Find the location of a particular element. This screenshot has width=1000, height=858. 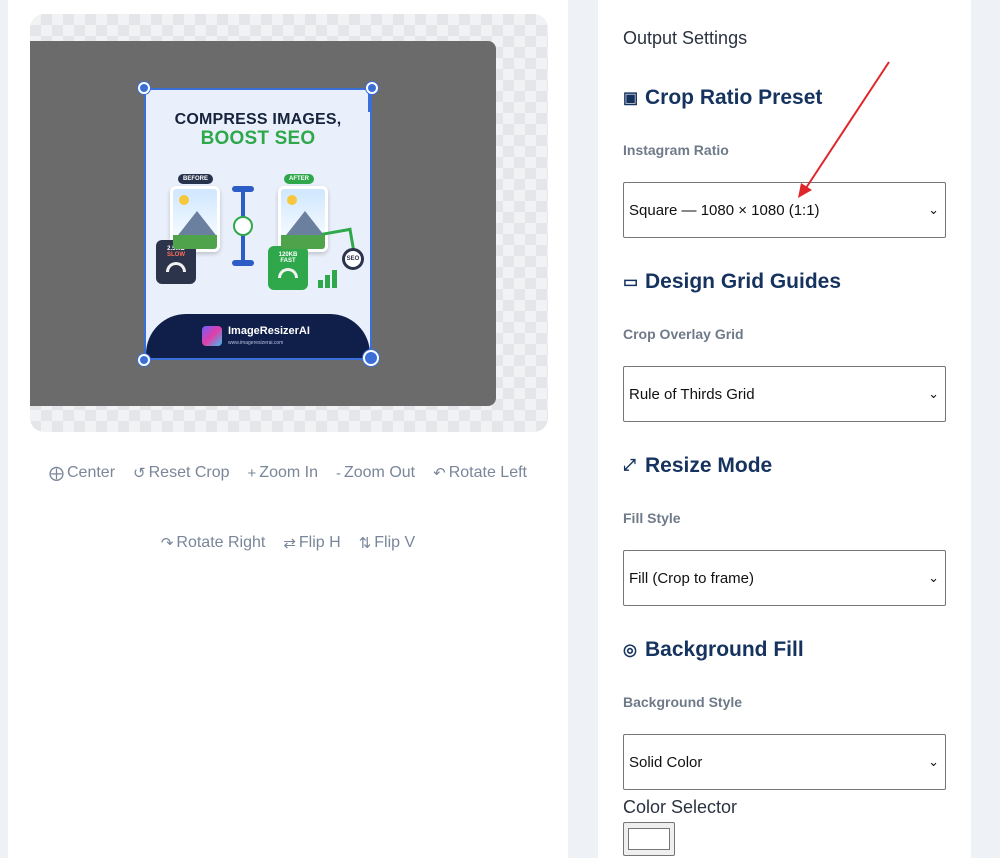

flip-horizontal-icon: ⇄ is located at coordinates (289, 543).